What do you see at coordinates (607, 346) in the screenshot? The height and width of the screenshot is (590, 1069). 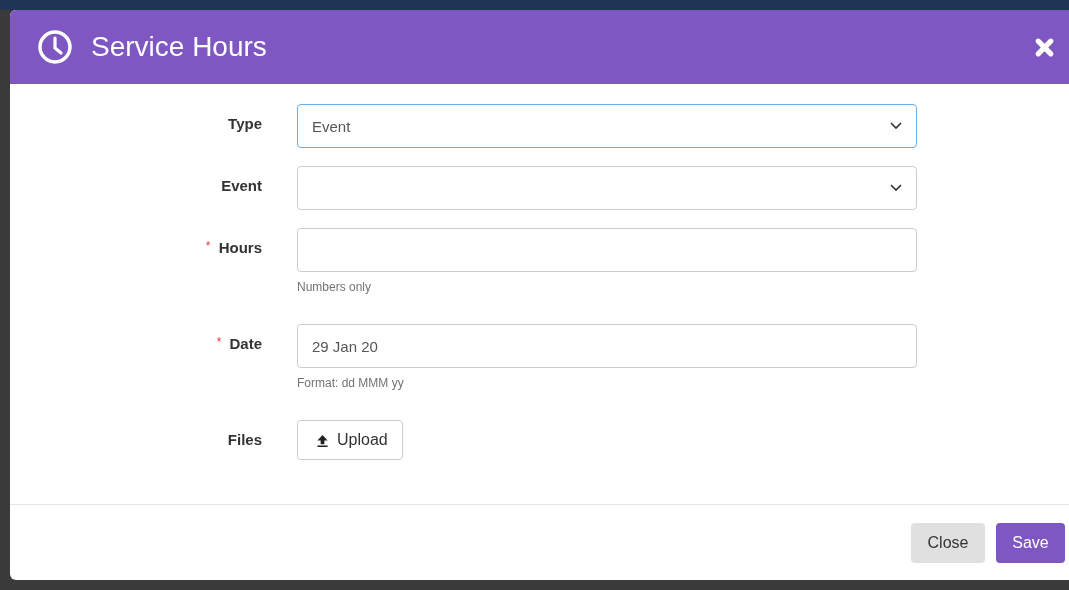 I see `input-field: 29 Jan 20` at bounding box center [607, 346].